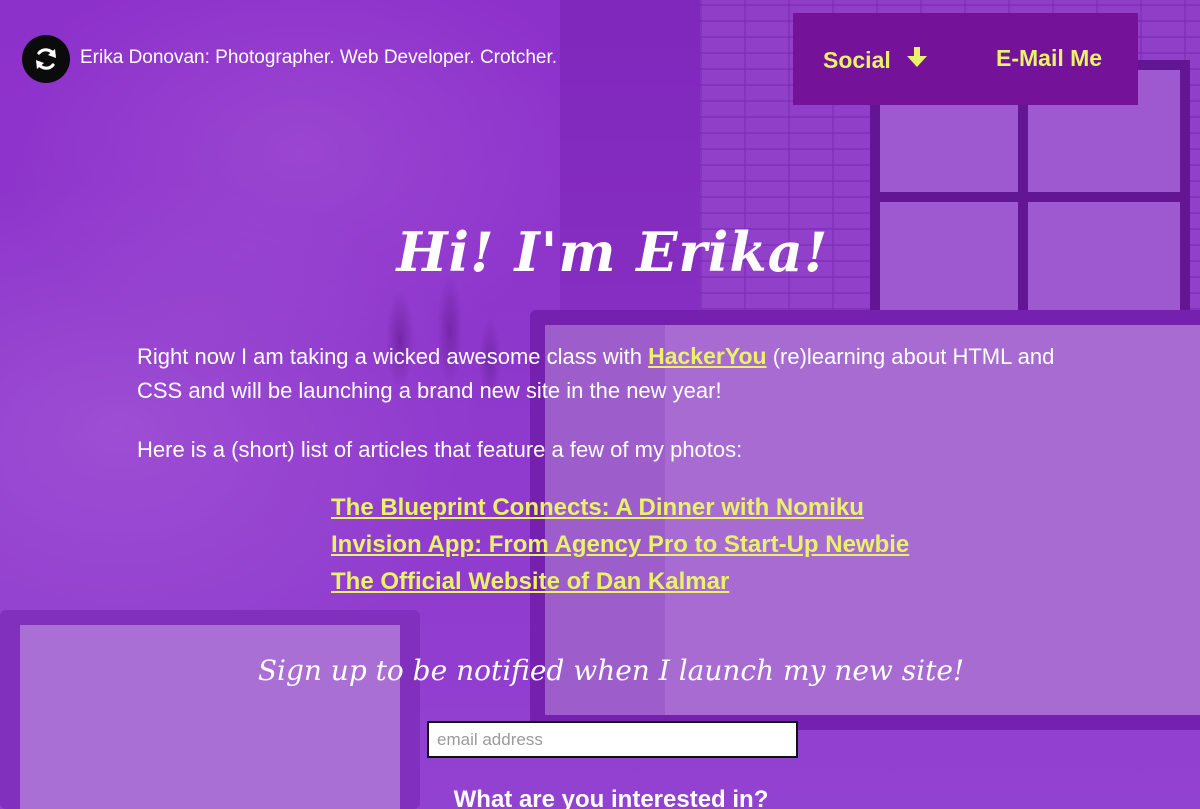  I want to click on hackeryou-link: HackerYou, so click(707, 356).